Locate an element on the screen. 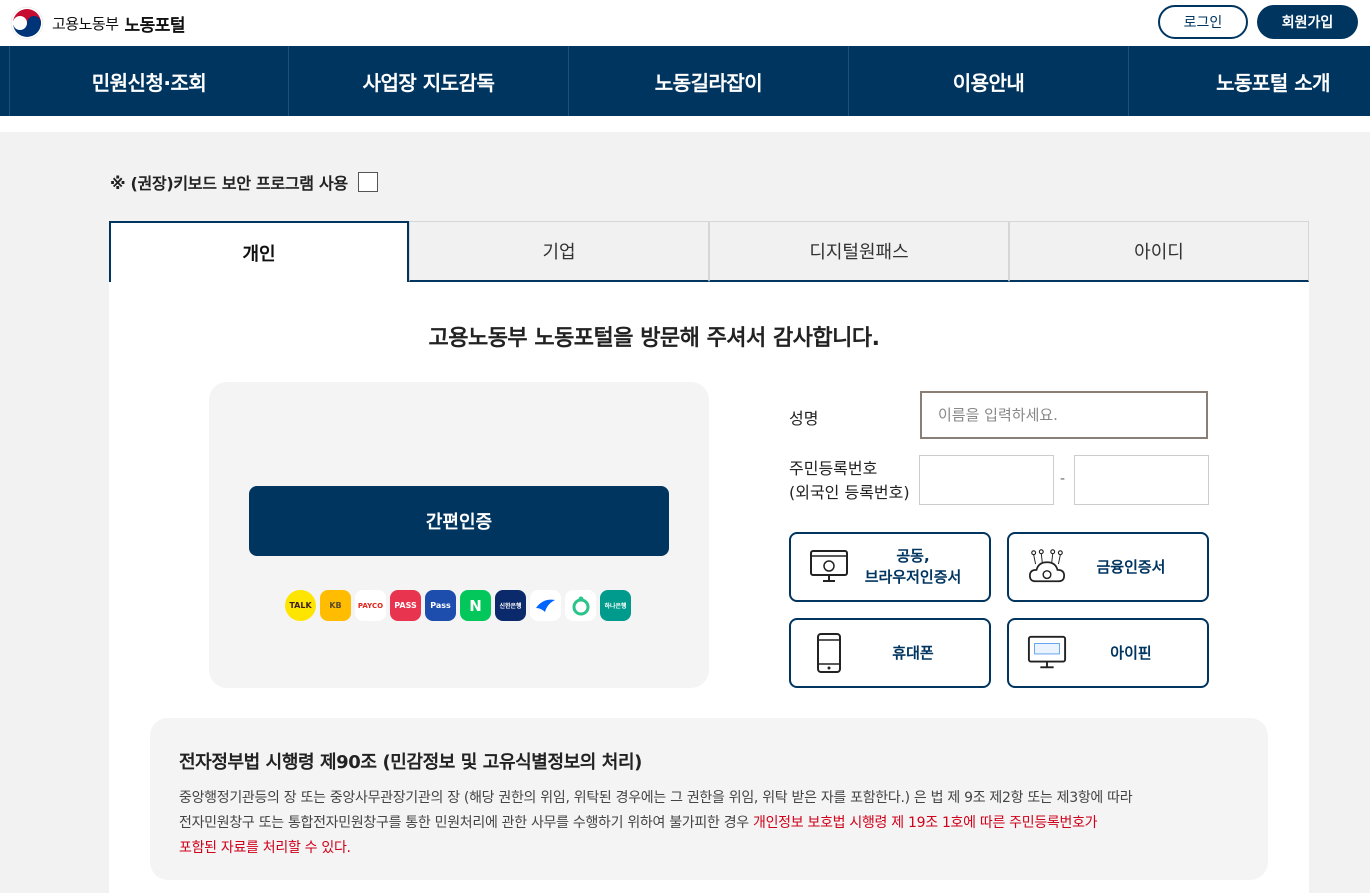 The width and height of the screenshot is (1370, 893). tab-business: 기업 is located at coordinates (559, 251).